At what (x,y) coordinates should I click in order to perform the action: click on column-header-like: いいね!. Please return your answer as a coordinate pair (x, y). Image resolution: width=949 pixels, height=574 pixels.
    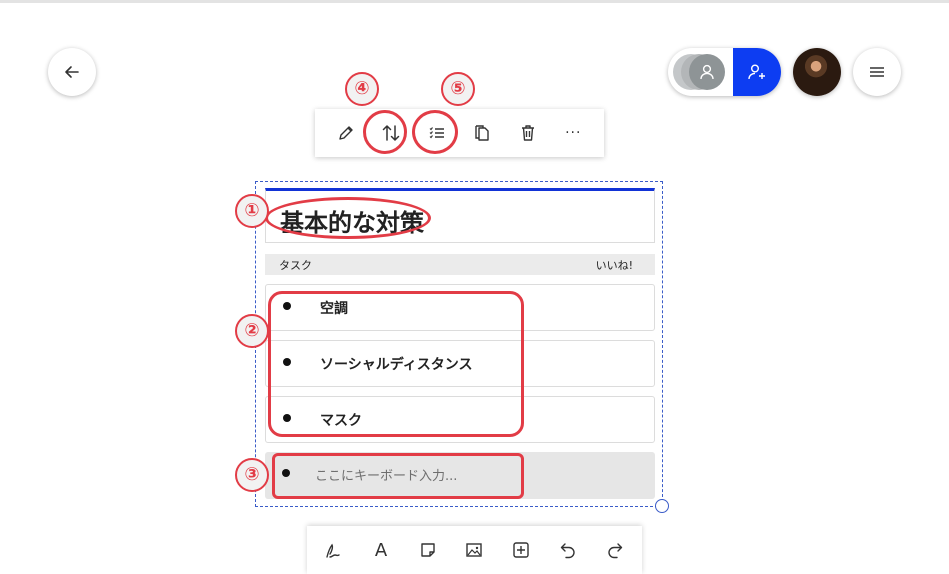
    Looking at the image, I should click on (614, 265).